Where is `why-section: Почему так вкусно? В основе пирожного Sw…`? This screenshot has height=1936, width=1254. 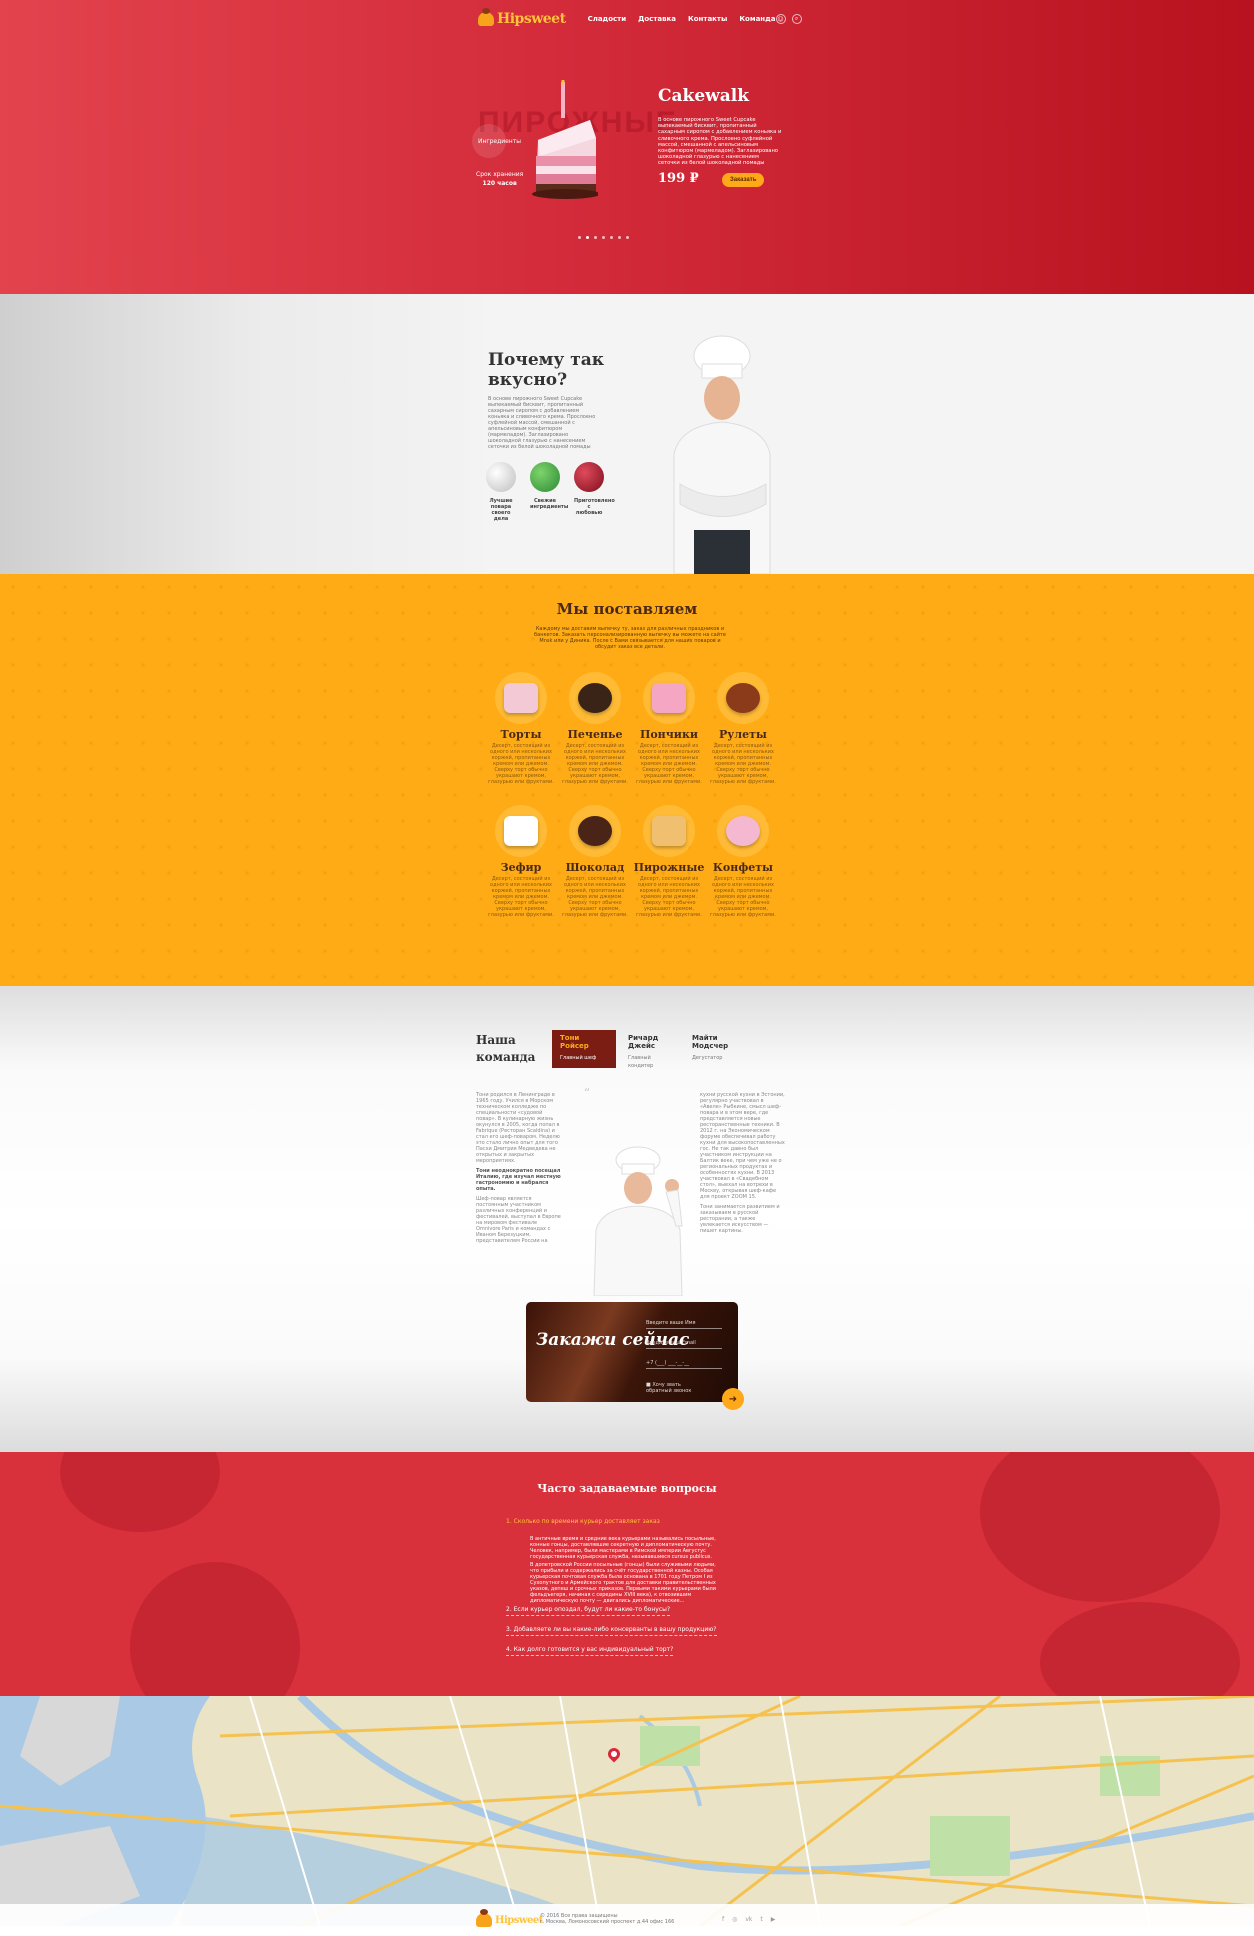 why-section: Почему так вкусно? В основе пирожного Sw… is located at coordinates (627, 434).